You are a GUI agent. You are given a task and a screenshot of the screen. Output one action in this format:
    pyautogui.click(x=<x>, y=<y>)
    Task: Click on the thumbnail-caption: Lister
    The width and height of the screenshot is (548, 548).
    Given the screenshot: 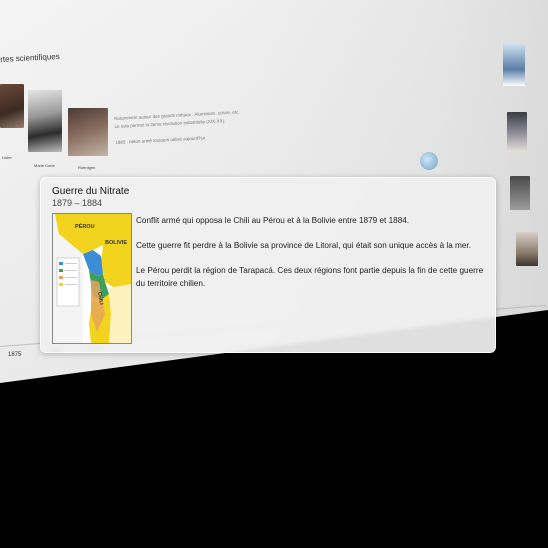 What is the action you would take?
    pyautogui.click(x=7, y=157)
    